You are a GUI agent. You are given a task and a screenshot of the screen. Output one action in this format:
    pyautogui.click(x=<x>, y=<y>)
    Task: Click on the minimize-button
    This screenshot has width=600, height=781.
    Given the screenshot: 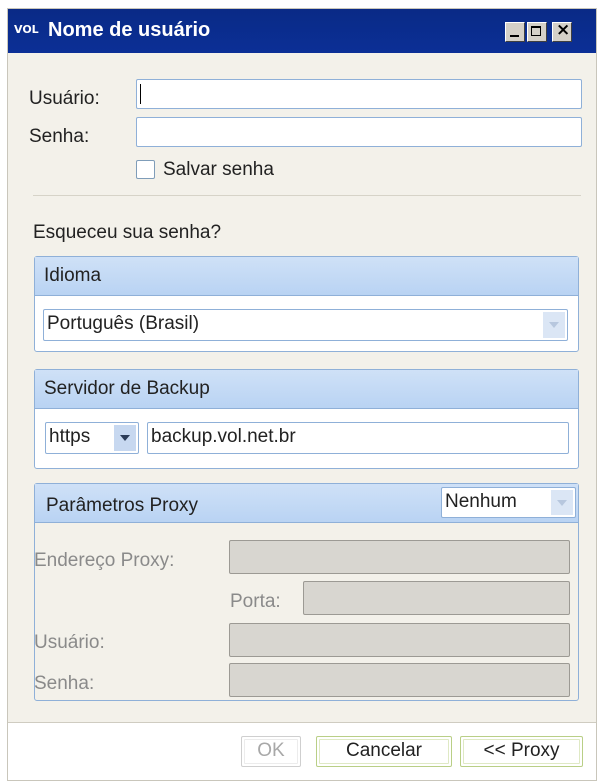 What is the action you would take?
    pyautogui.click(x=515, y=32)
    